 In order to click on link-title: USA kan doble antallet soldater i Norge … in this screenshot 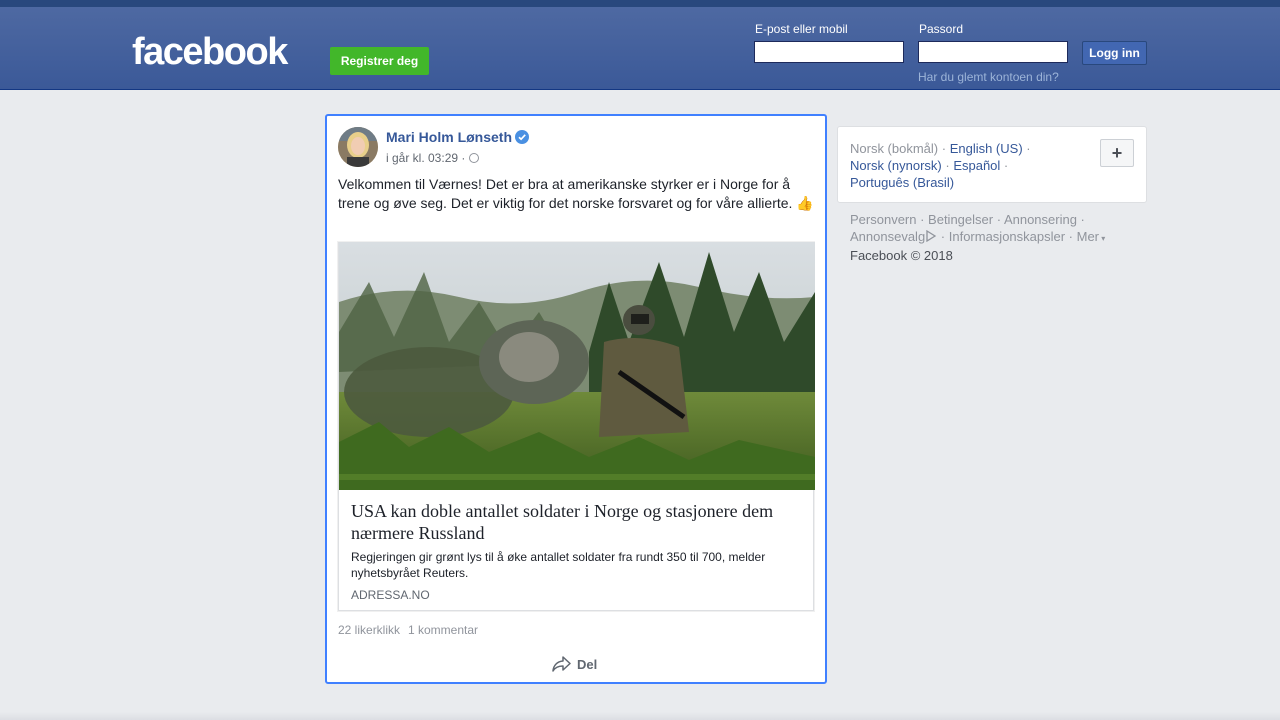, I will do `click(576, 522)`.